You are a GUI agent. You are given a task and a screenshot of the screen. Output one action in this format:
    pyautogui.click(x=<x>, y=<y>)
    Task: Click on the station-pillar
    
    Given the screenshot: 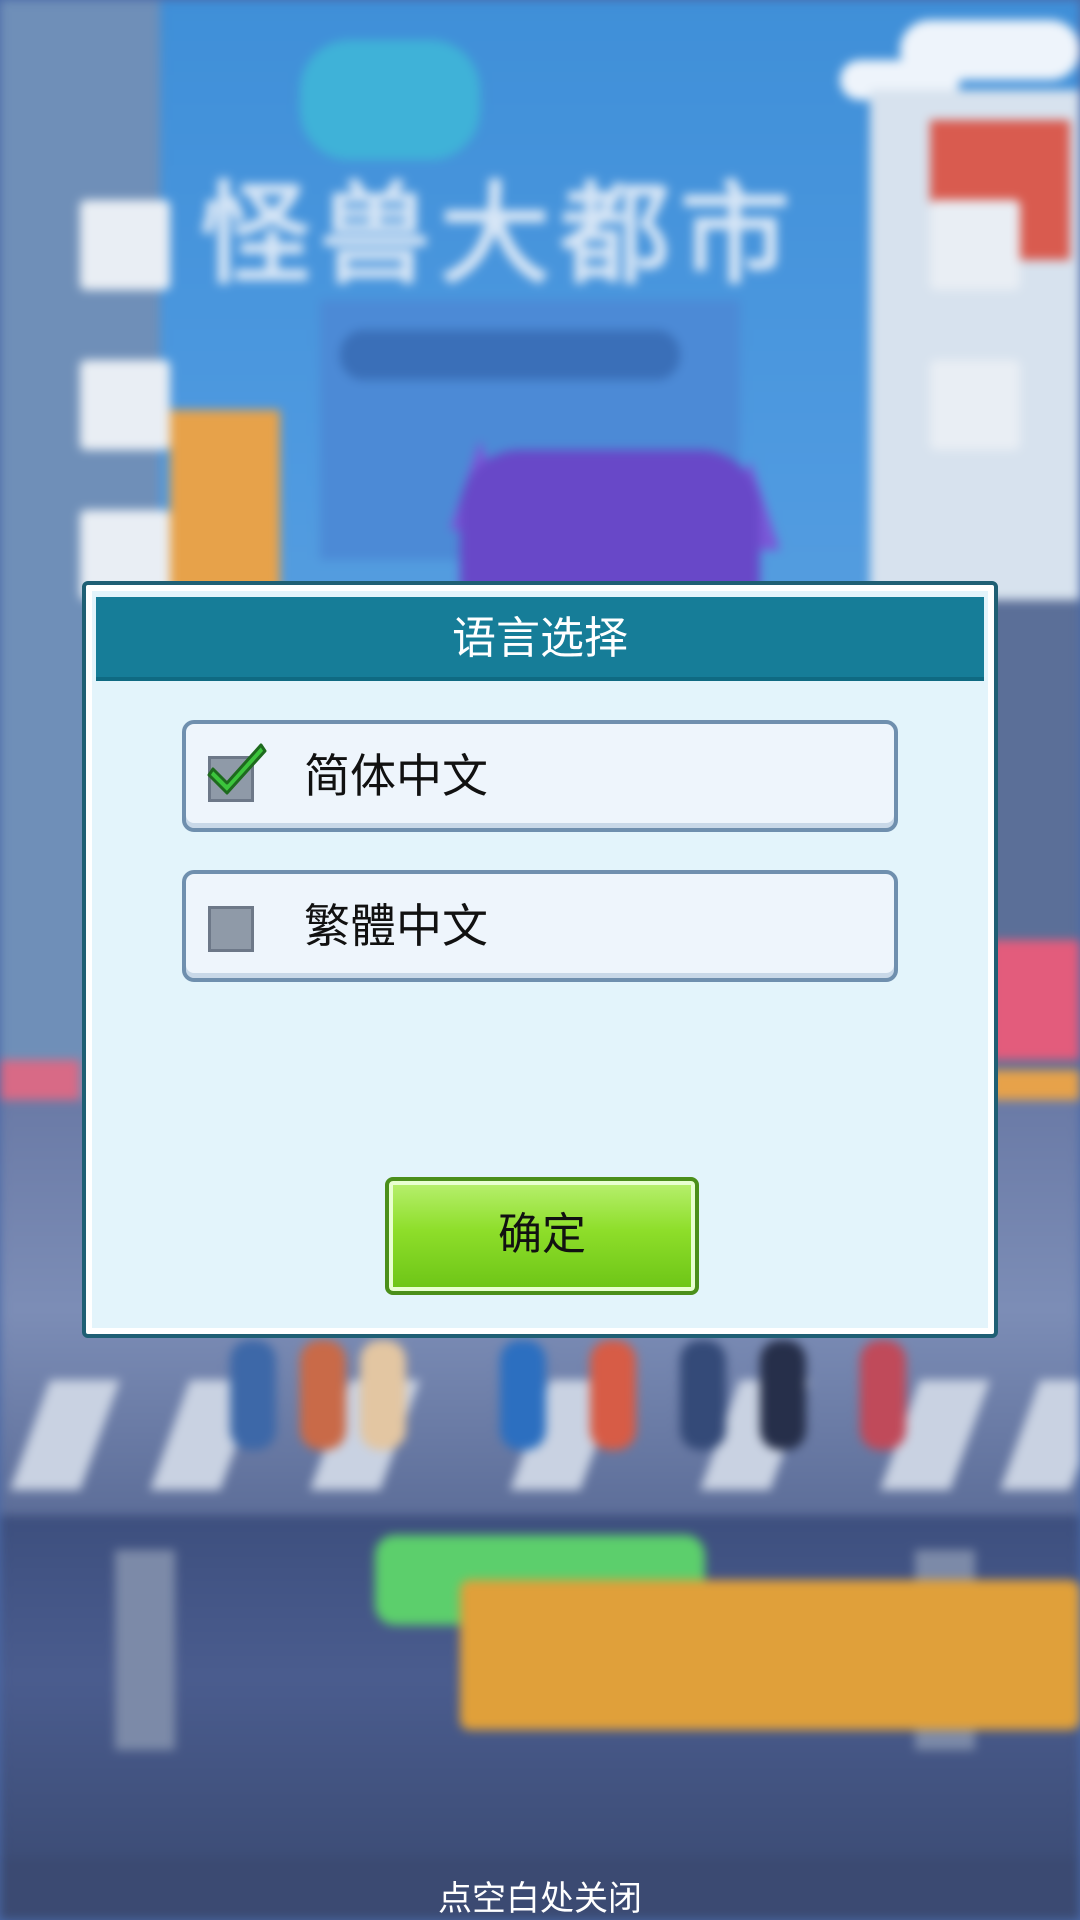 What is the action you would take?
    pyautogui.click(x=145, y=1650)
    